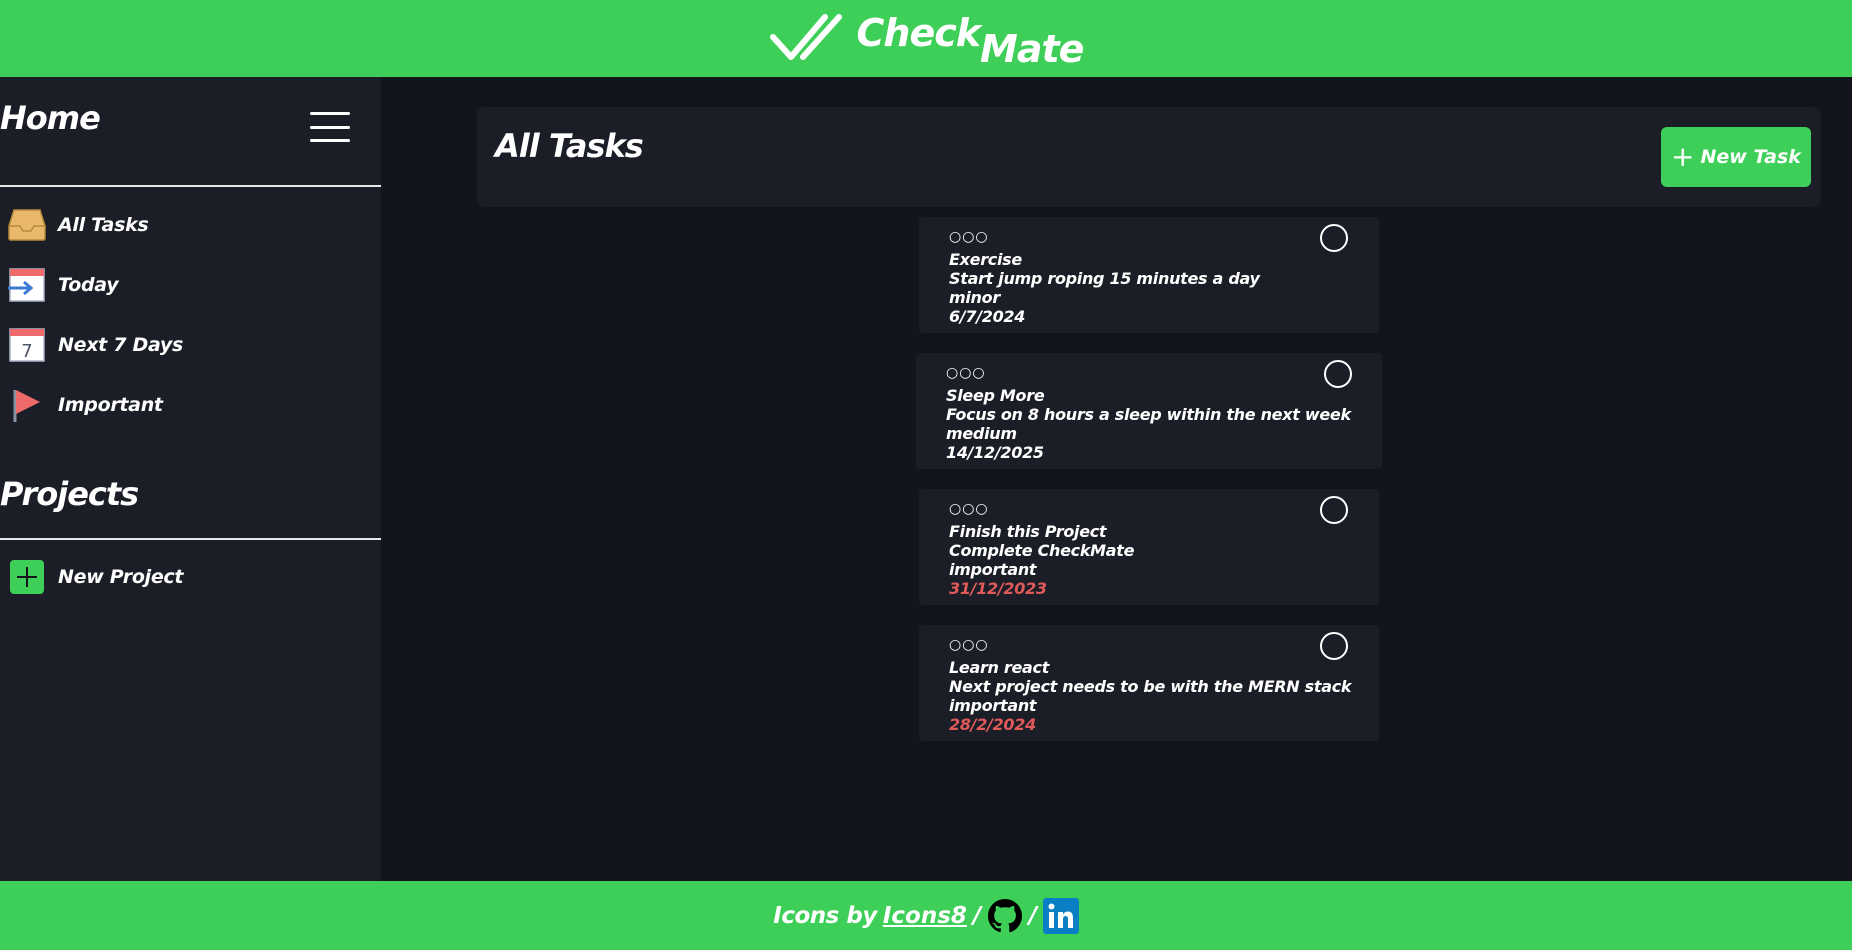  I want to click on task-title: Sleep More, so click(995, 395).